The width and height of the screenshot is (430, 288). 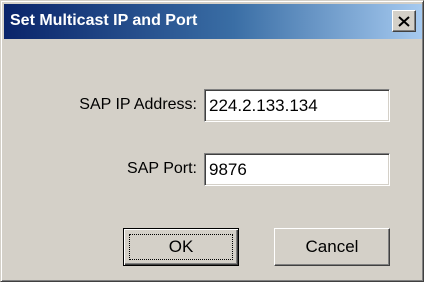 I want to click on sap-port-input: 9876, so click(x=297, y=169).